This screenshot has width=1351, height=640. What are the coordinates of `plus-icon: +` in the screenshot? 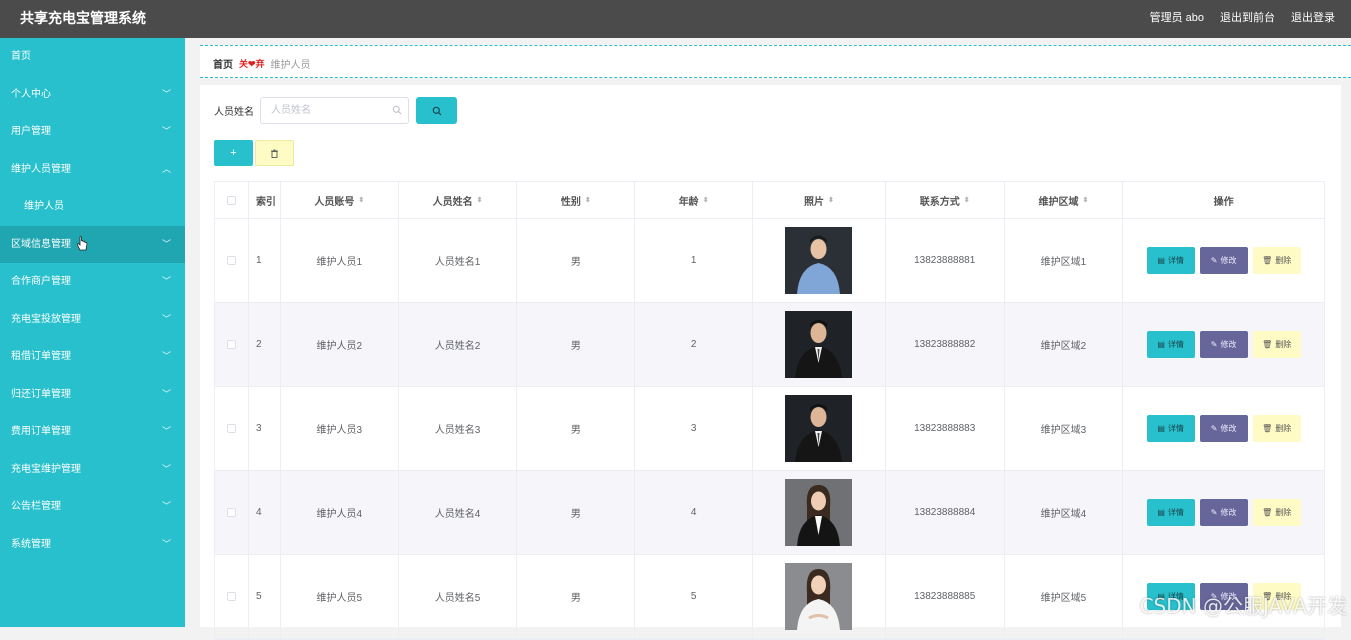 It's located at (233, 153).